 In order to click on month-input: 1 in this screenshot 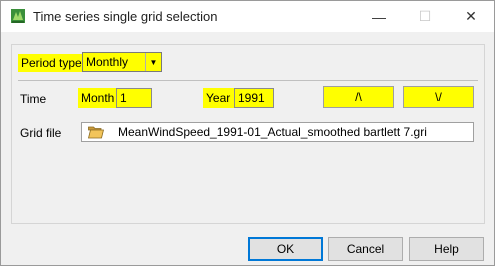, I will do `click(134, 98)`.